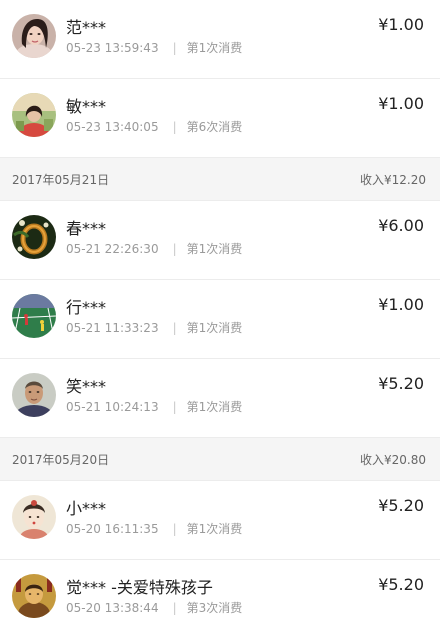  I want to click on avatar-woman-photo-icon, so click(34, 115).